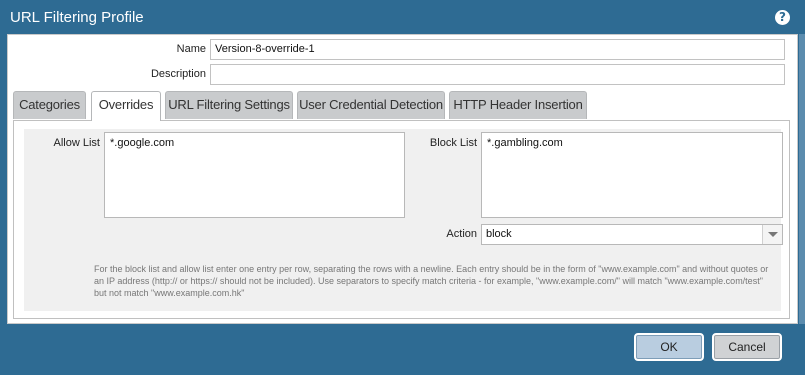  What do you see at coordinates (499, 234) in the screenshot?
I see `action-selected-value: block` at bounding box center [499, 234].